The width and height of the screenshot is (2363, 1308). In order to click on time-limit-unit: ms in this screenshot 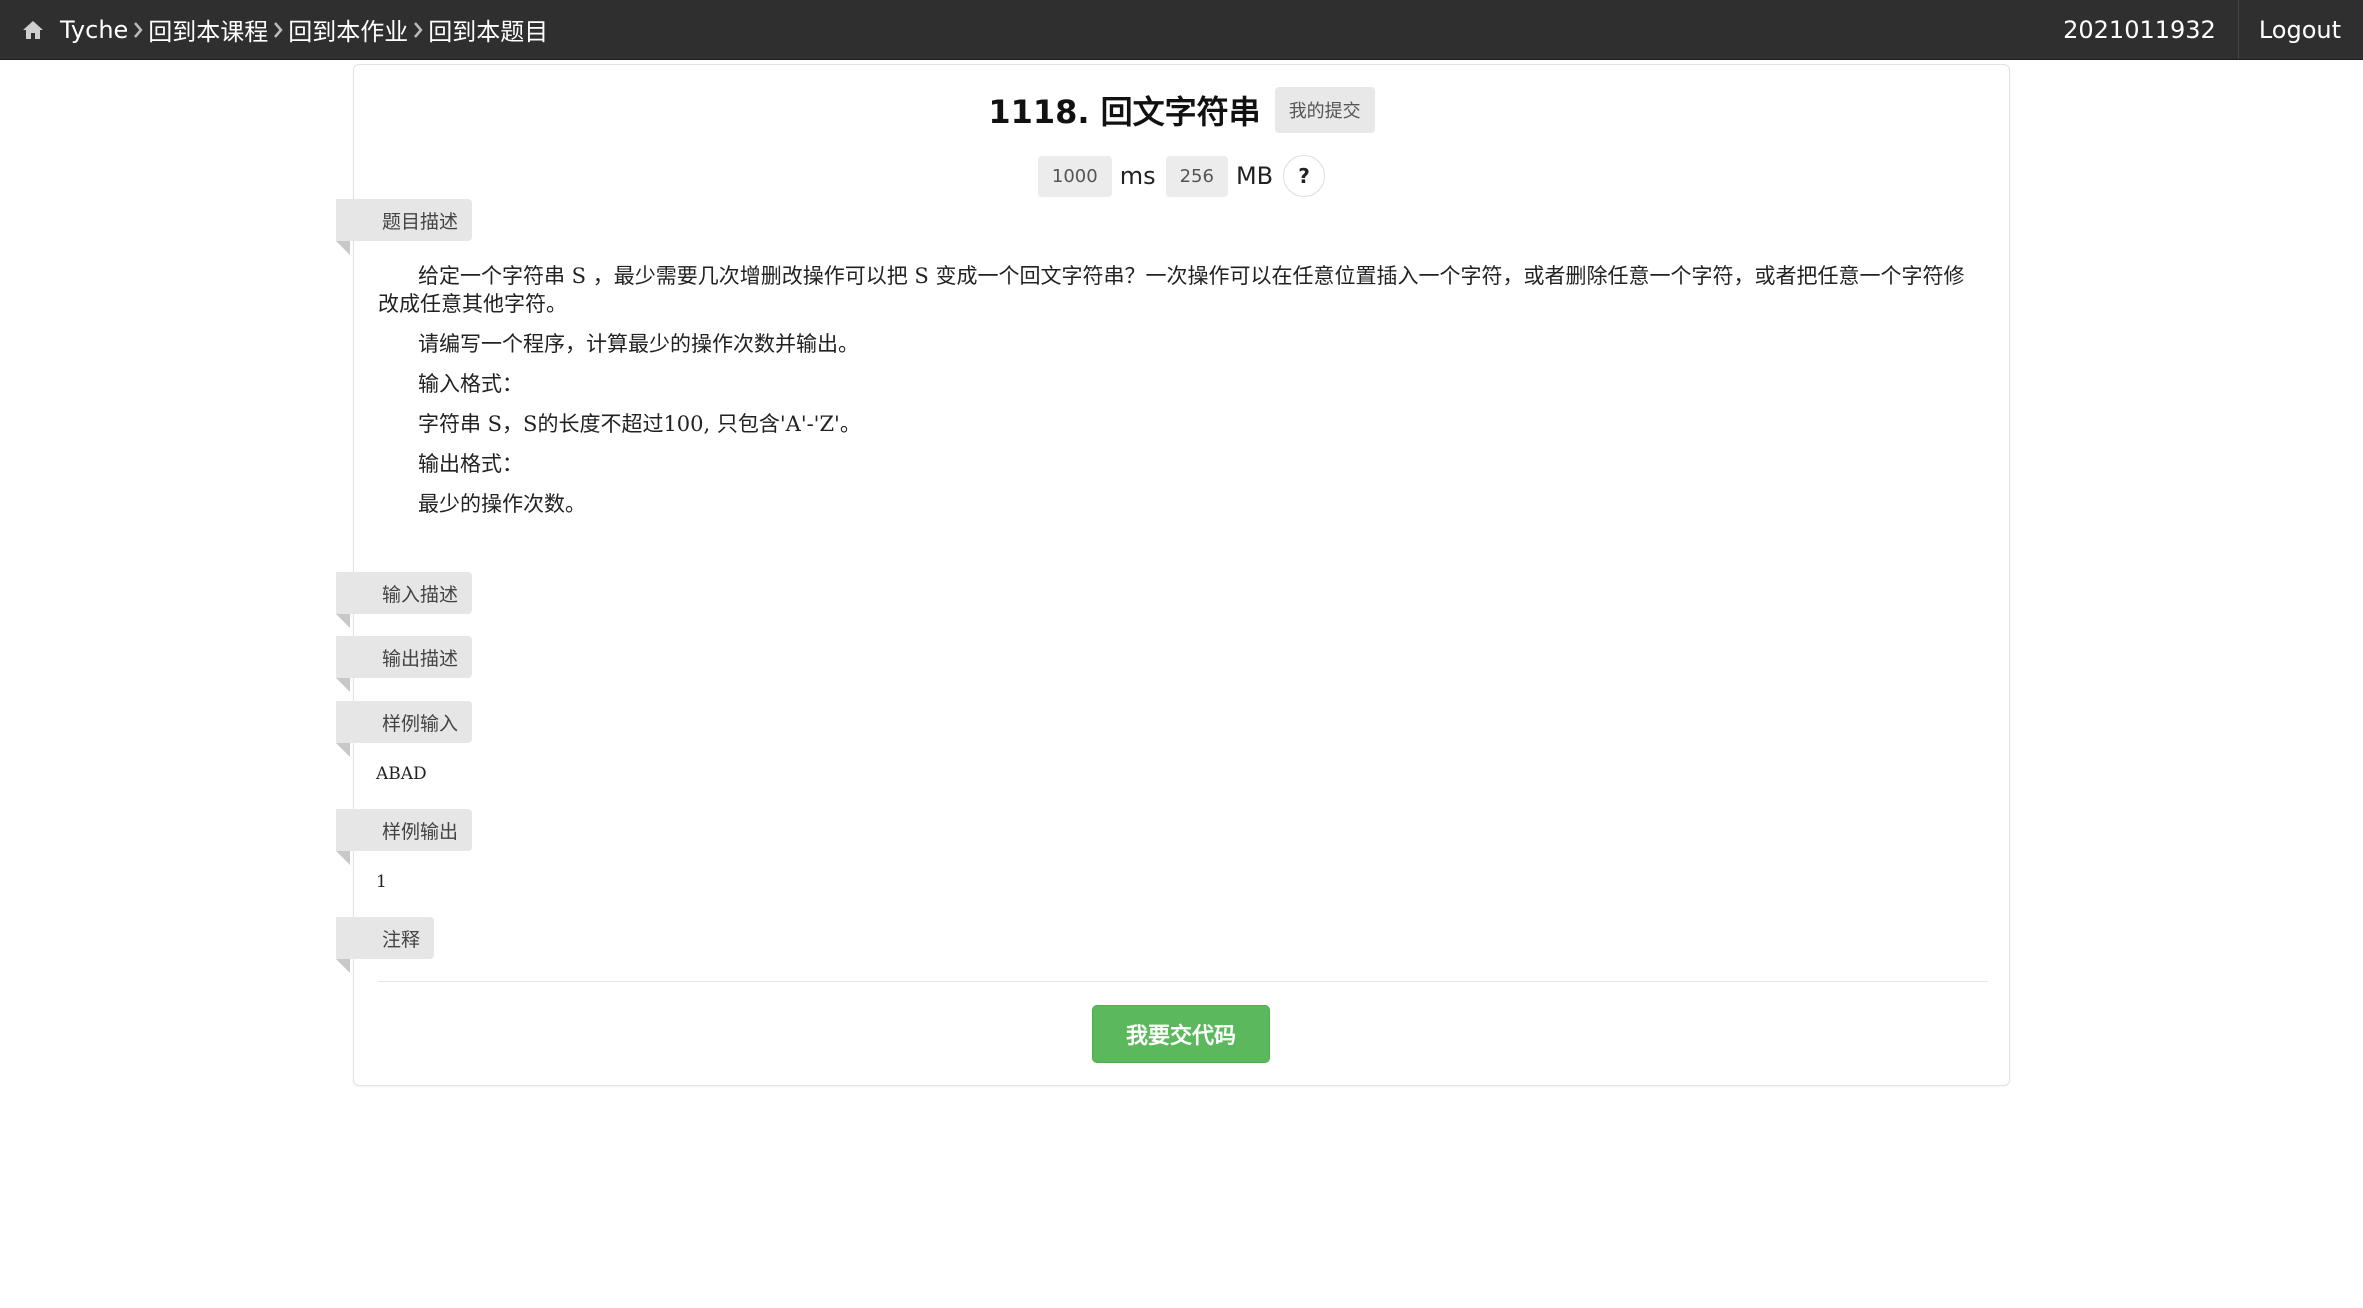, I will do `click(1137, 176)`.